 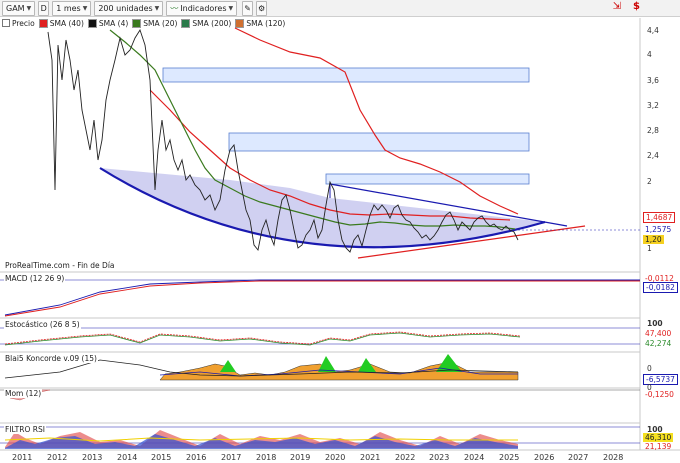 I want to click on mom-badge: -0,1250, so click(x=659, y=394).